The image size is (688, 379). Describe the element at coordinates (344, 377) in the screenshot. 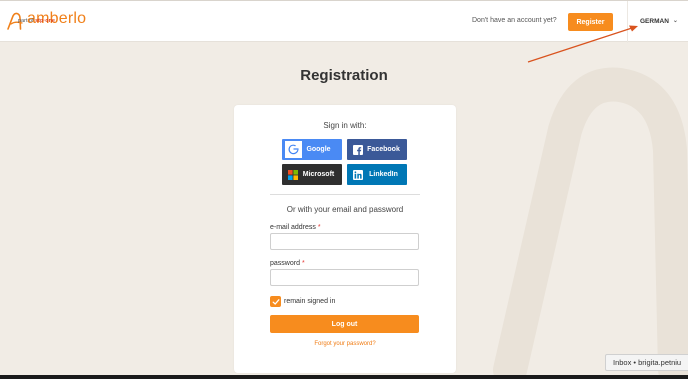

I see `bottom-edge-bar` at that location.